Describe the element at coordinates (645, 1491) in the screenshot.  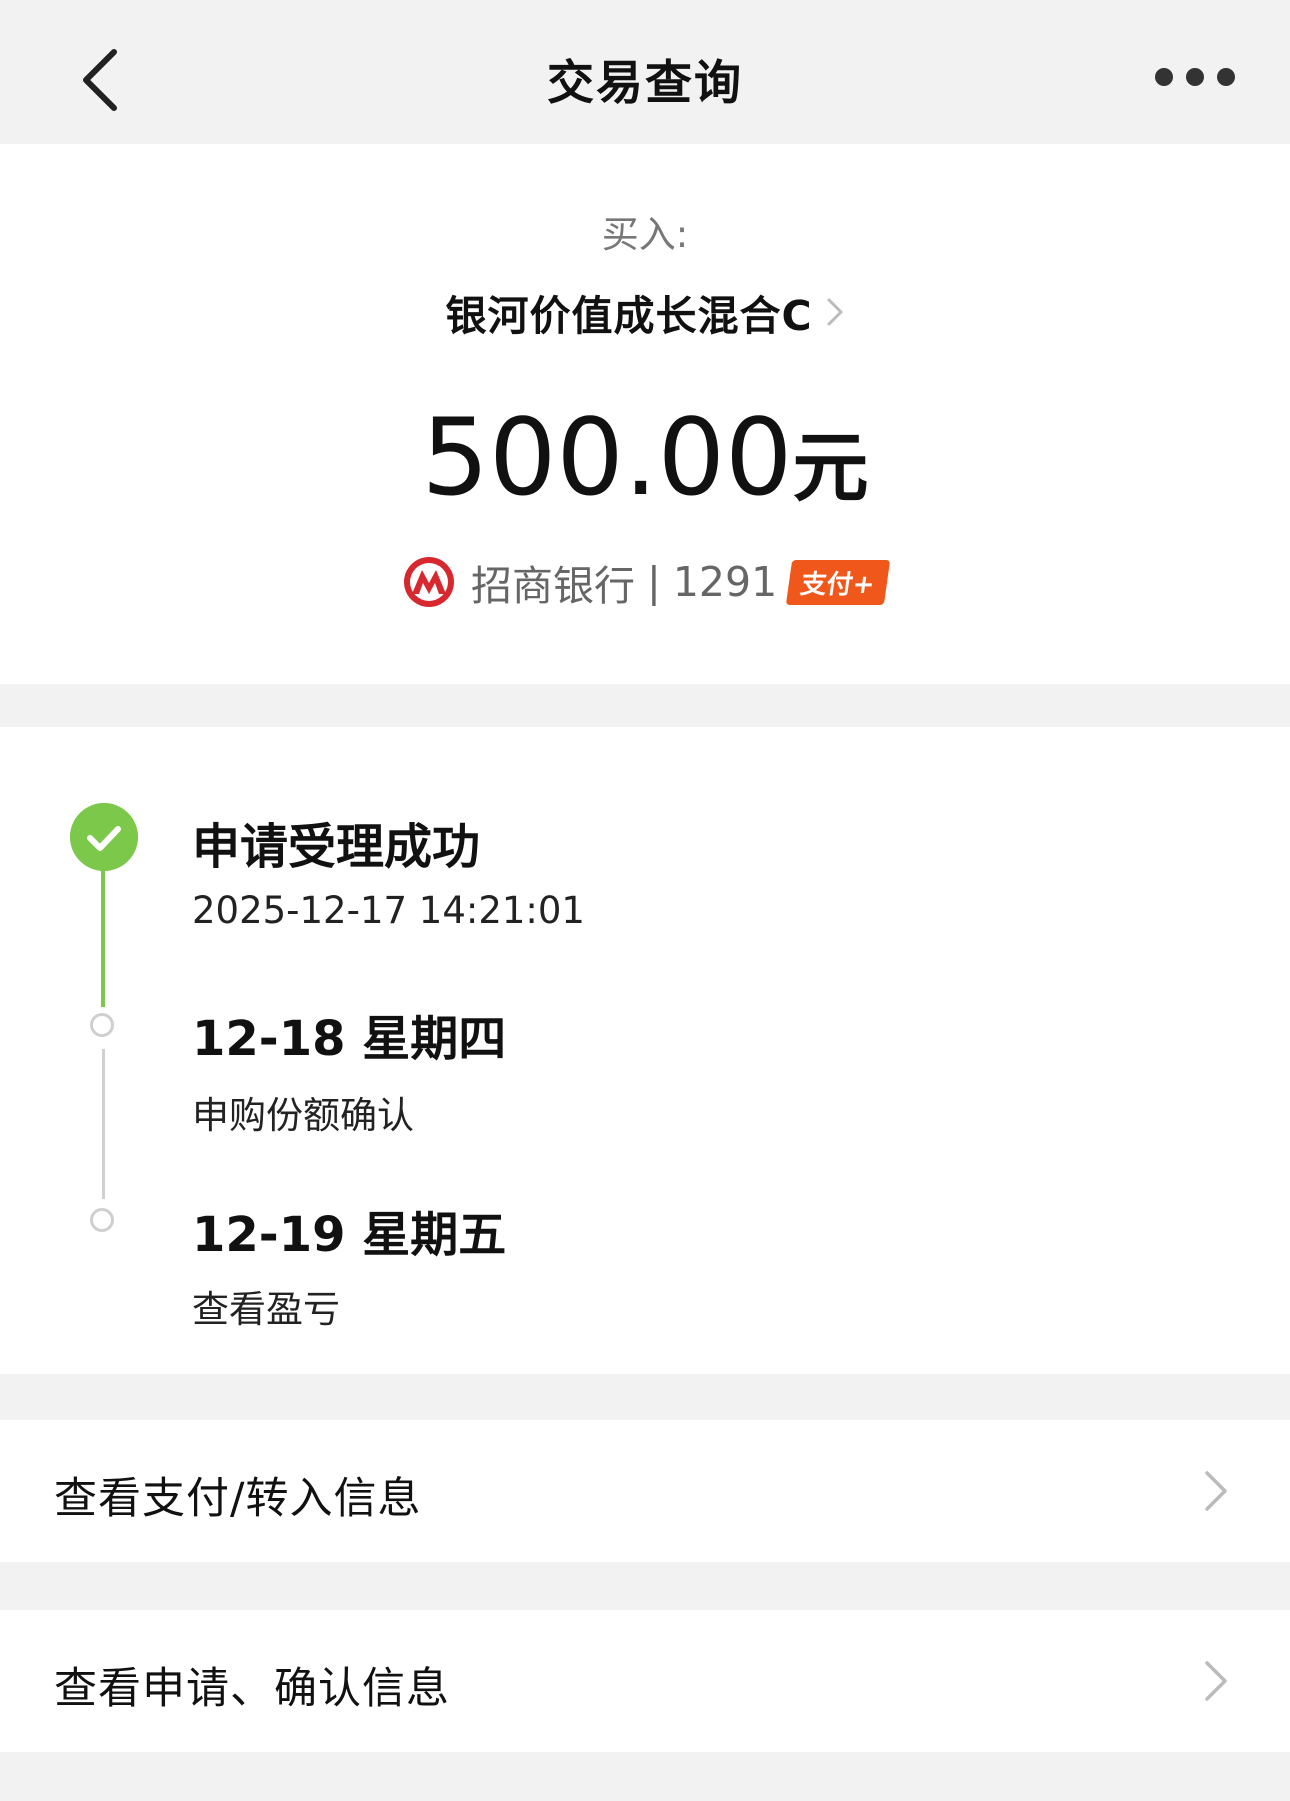
I see `payment-info-link: 查看支付/转入信息` at that location.